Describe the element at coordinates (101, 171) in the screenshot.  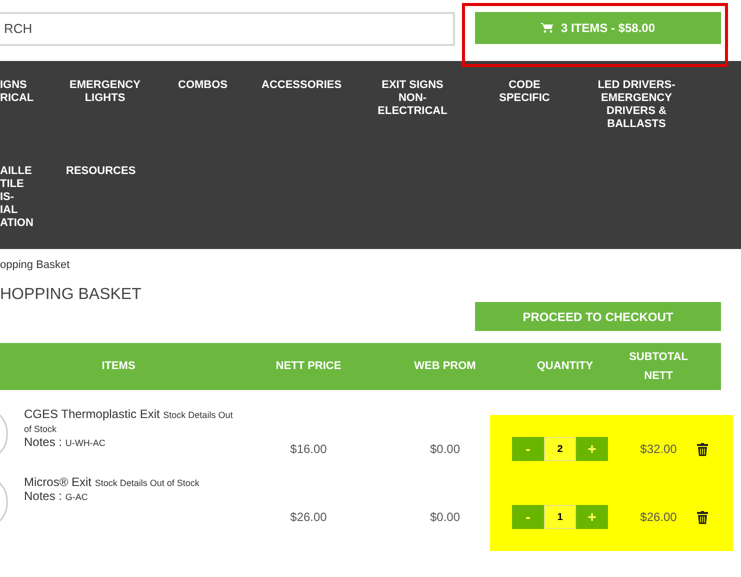
I see `nav-link: RESOURCES` at that location.